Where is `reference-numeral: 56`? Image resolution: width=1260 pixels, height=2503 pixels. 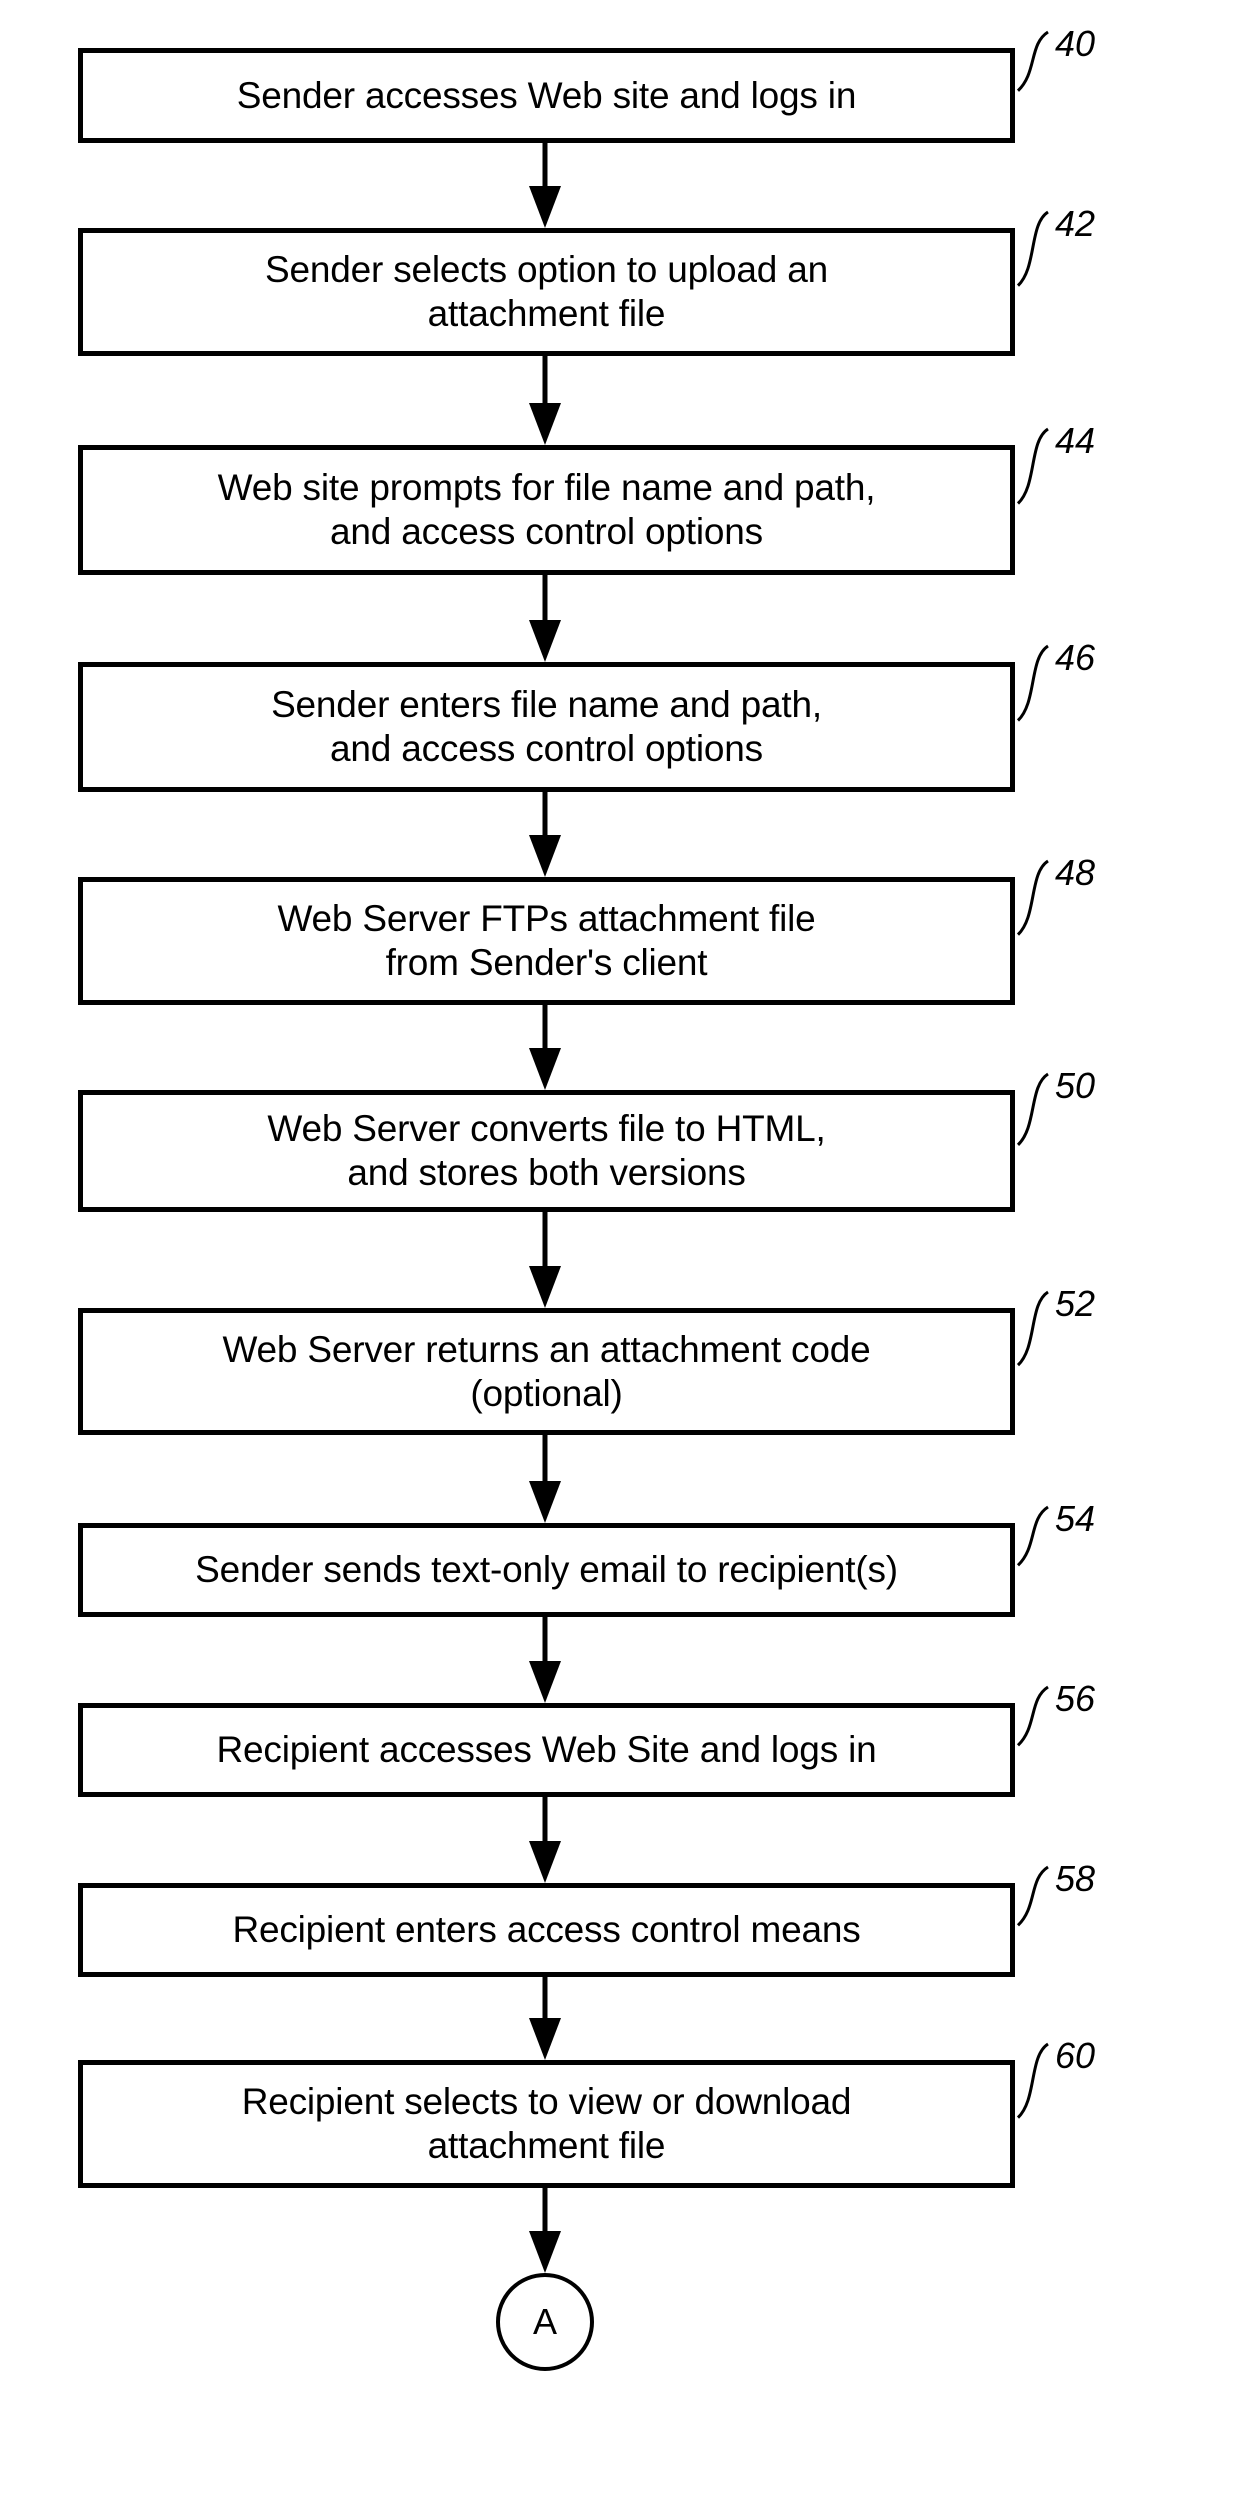
reference-numeral: 56 is located at coordinates (1075, 1698).